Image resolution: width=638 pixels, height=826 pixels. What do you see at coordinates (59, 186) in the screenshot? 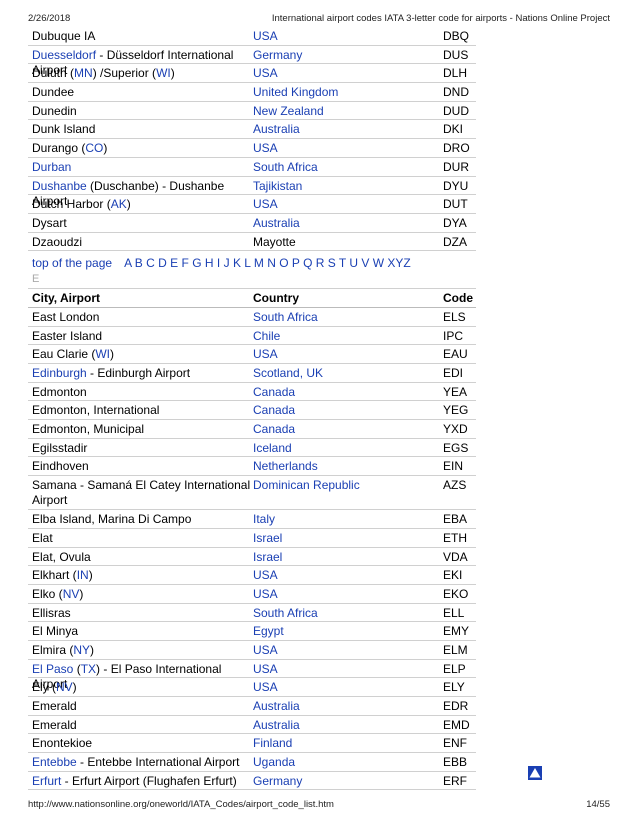
I see `city-link: Dushanbe` at bounding box center [59, 186].